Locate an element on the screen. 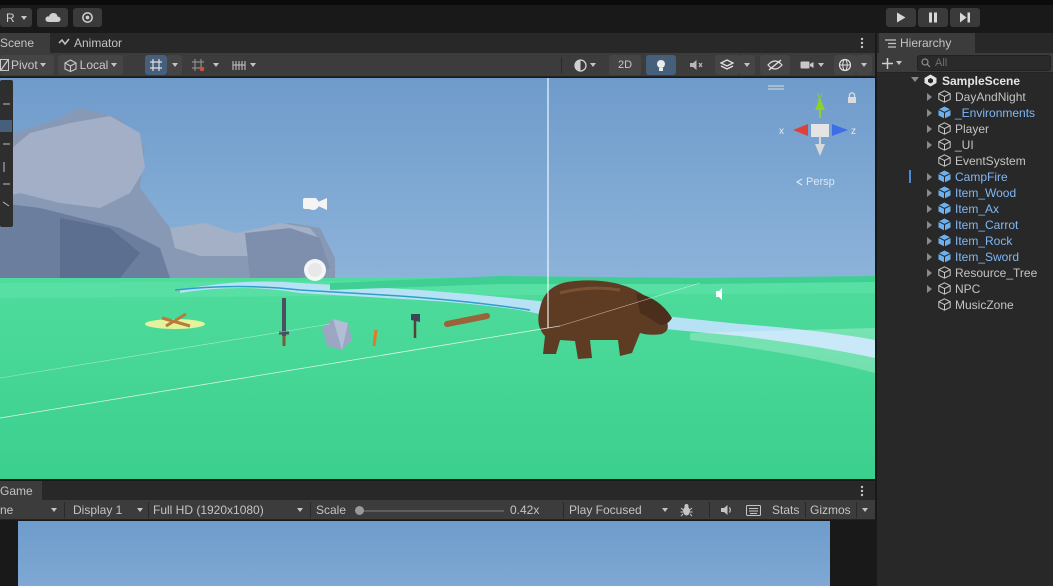  gizmos-button: Gizmos is located at coordinates (830, 510).